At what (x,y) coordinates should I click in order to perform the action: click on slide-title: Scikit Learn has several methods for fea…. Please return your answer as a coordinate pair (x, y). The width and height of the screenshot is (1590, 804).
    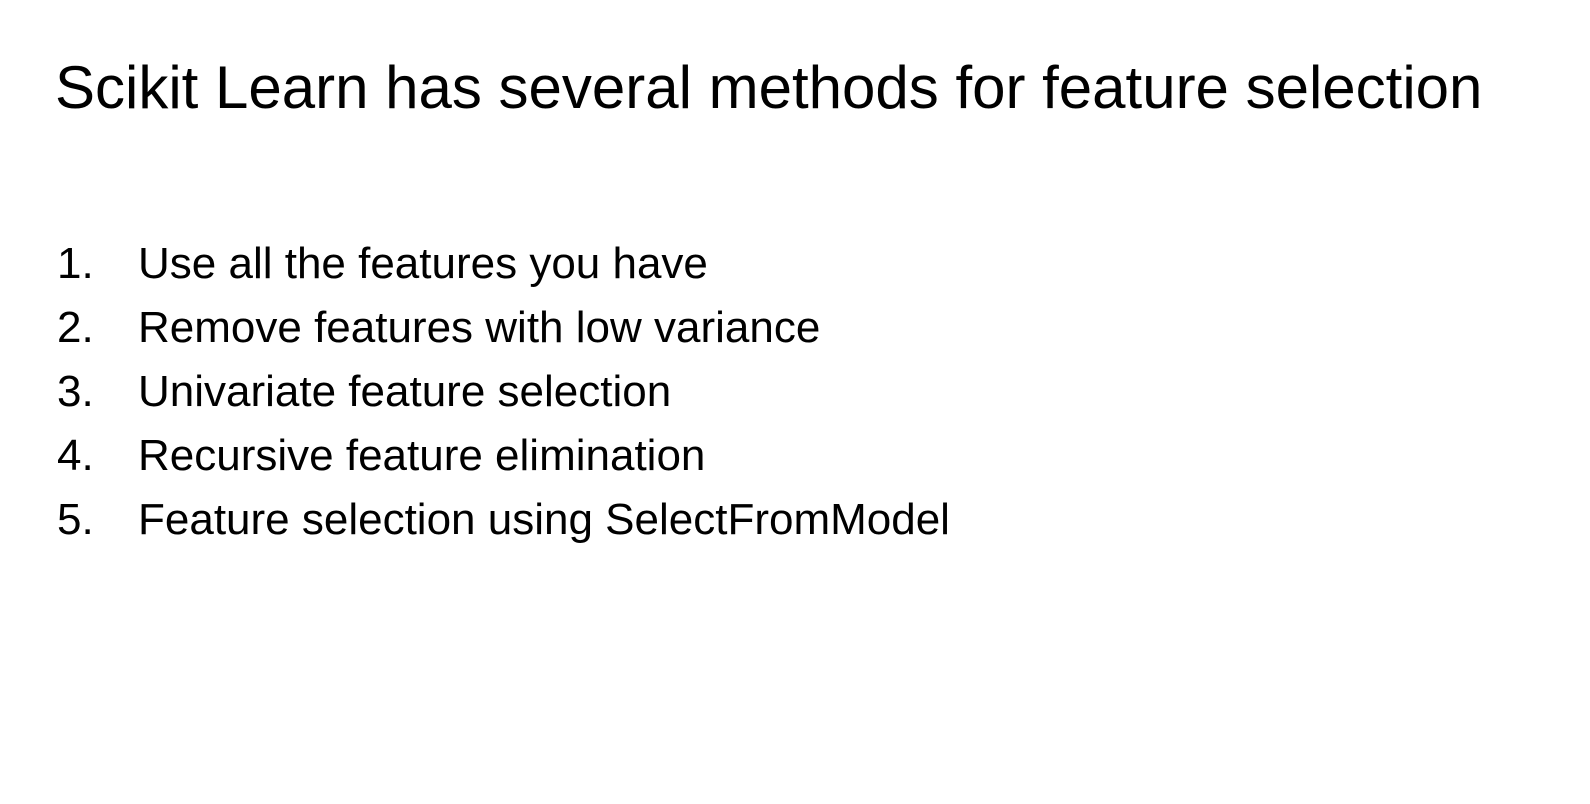
    Looking at the image, I should click on (769, 87).